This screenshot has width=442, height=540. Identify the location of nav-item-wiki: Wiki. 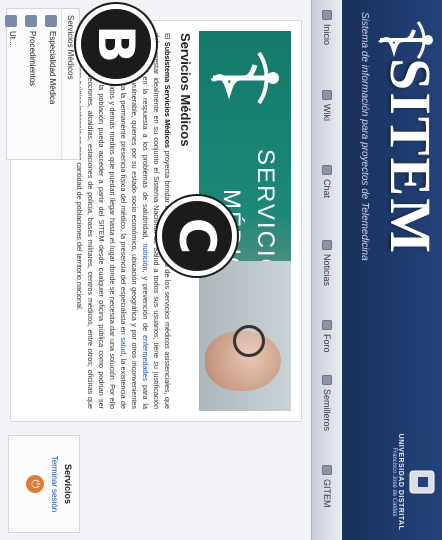
(327, 105).